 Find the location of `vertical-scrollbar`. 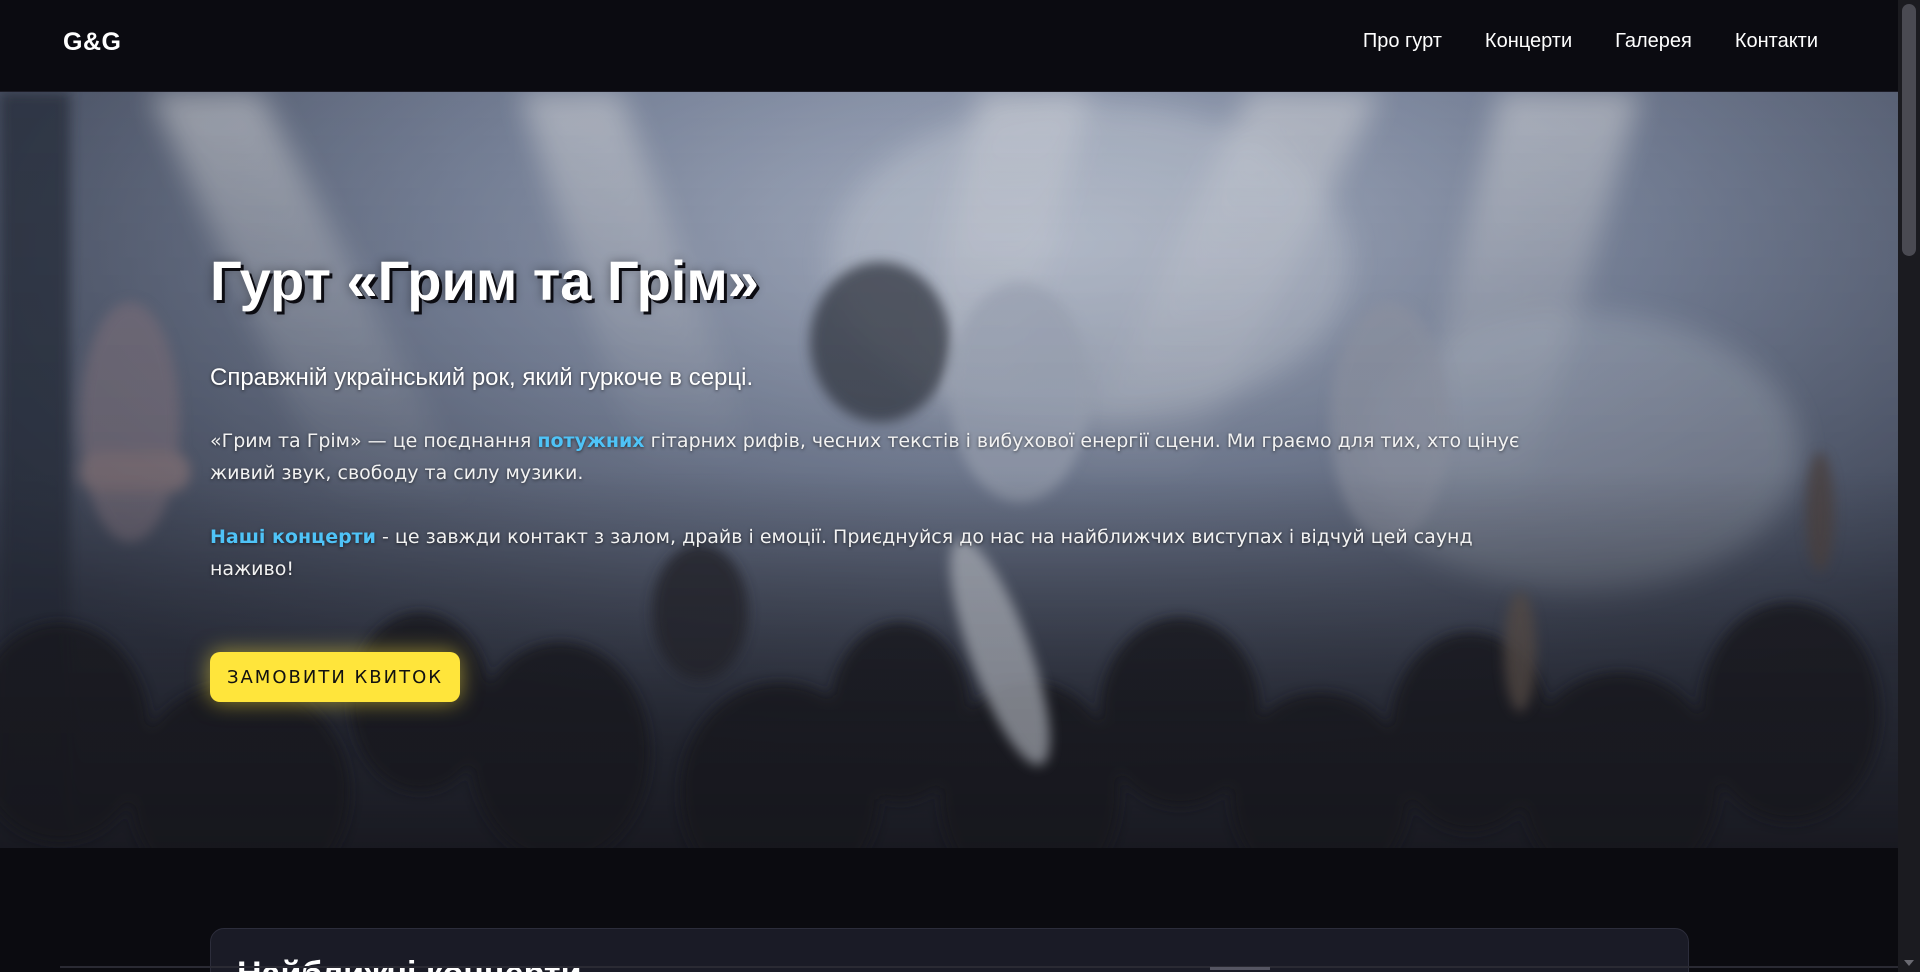

vertical-scrollbar is located at coordinates (1909, 486).